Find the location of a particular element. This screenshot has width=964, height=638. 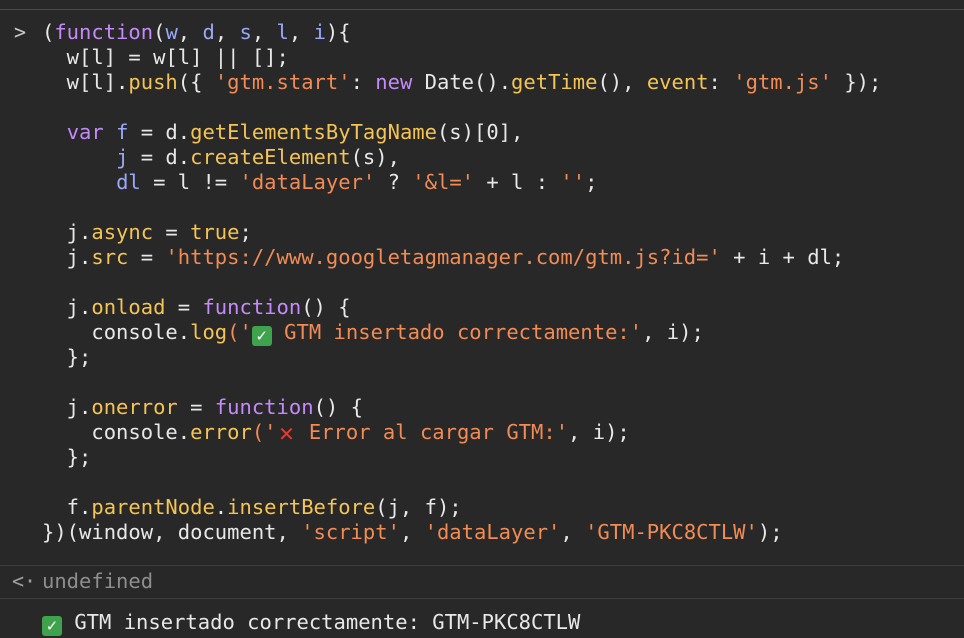

code-line-14: }; is located at coordinates (67, 357).